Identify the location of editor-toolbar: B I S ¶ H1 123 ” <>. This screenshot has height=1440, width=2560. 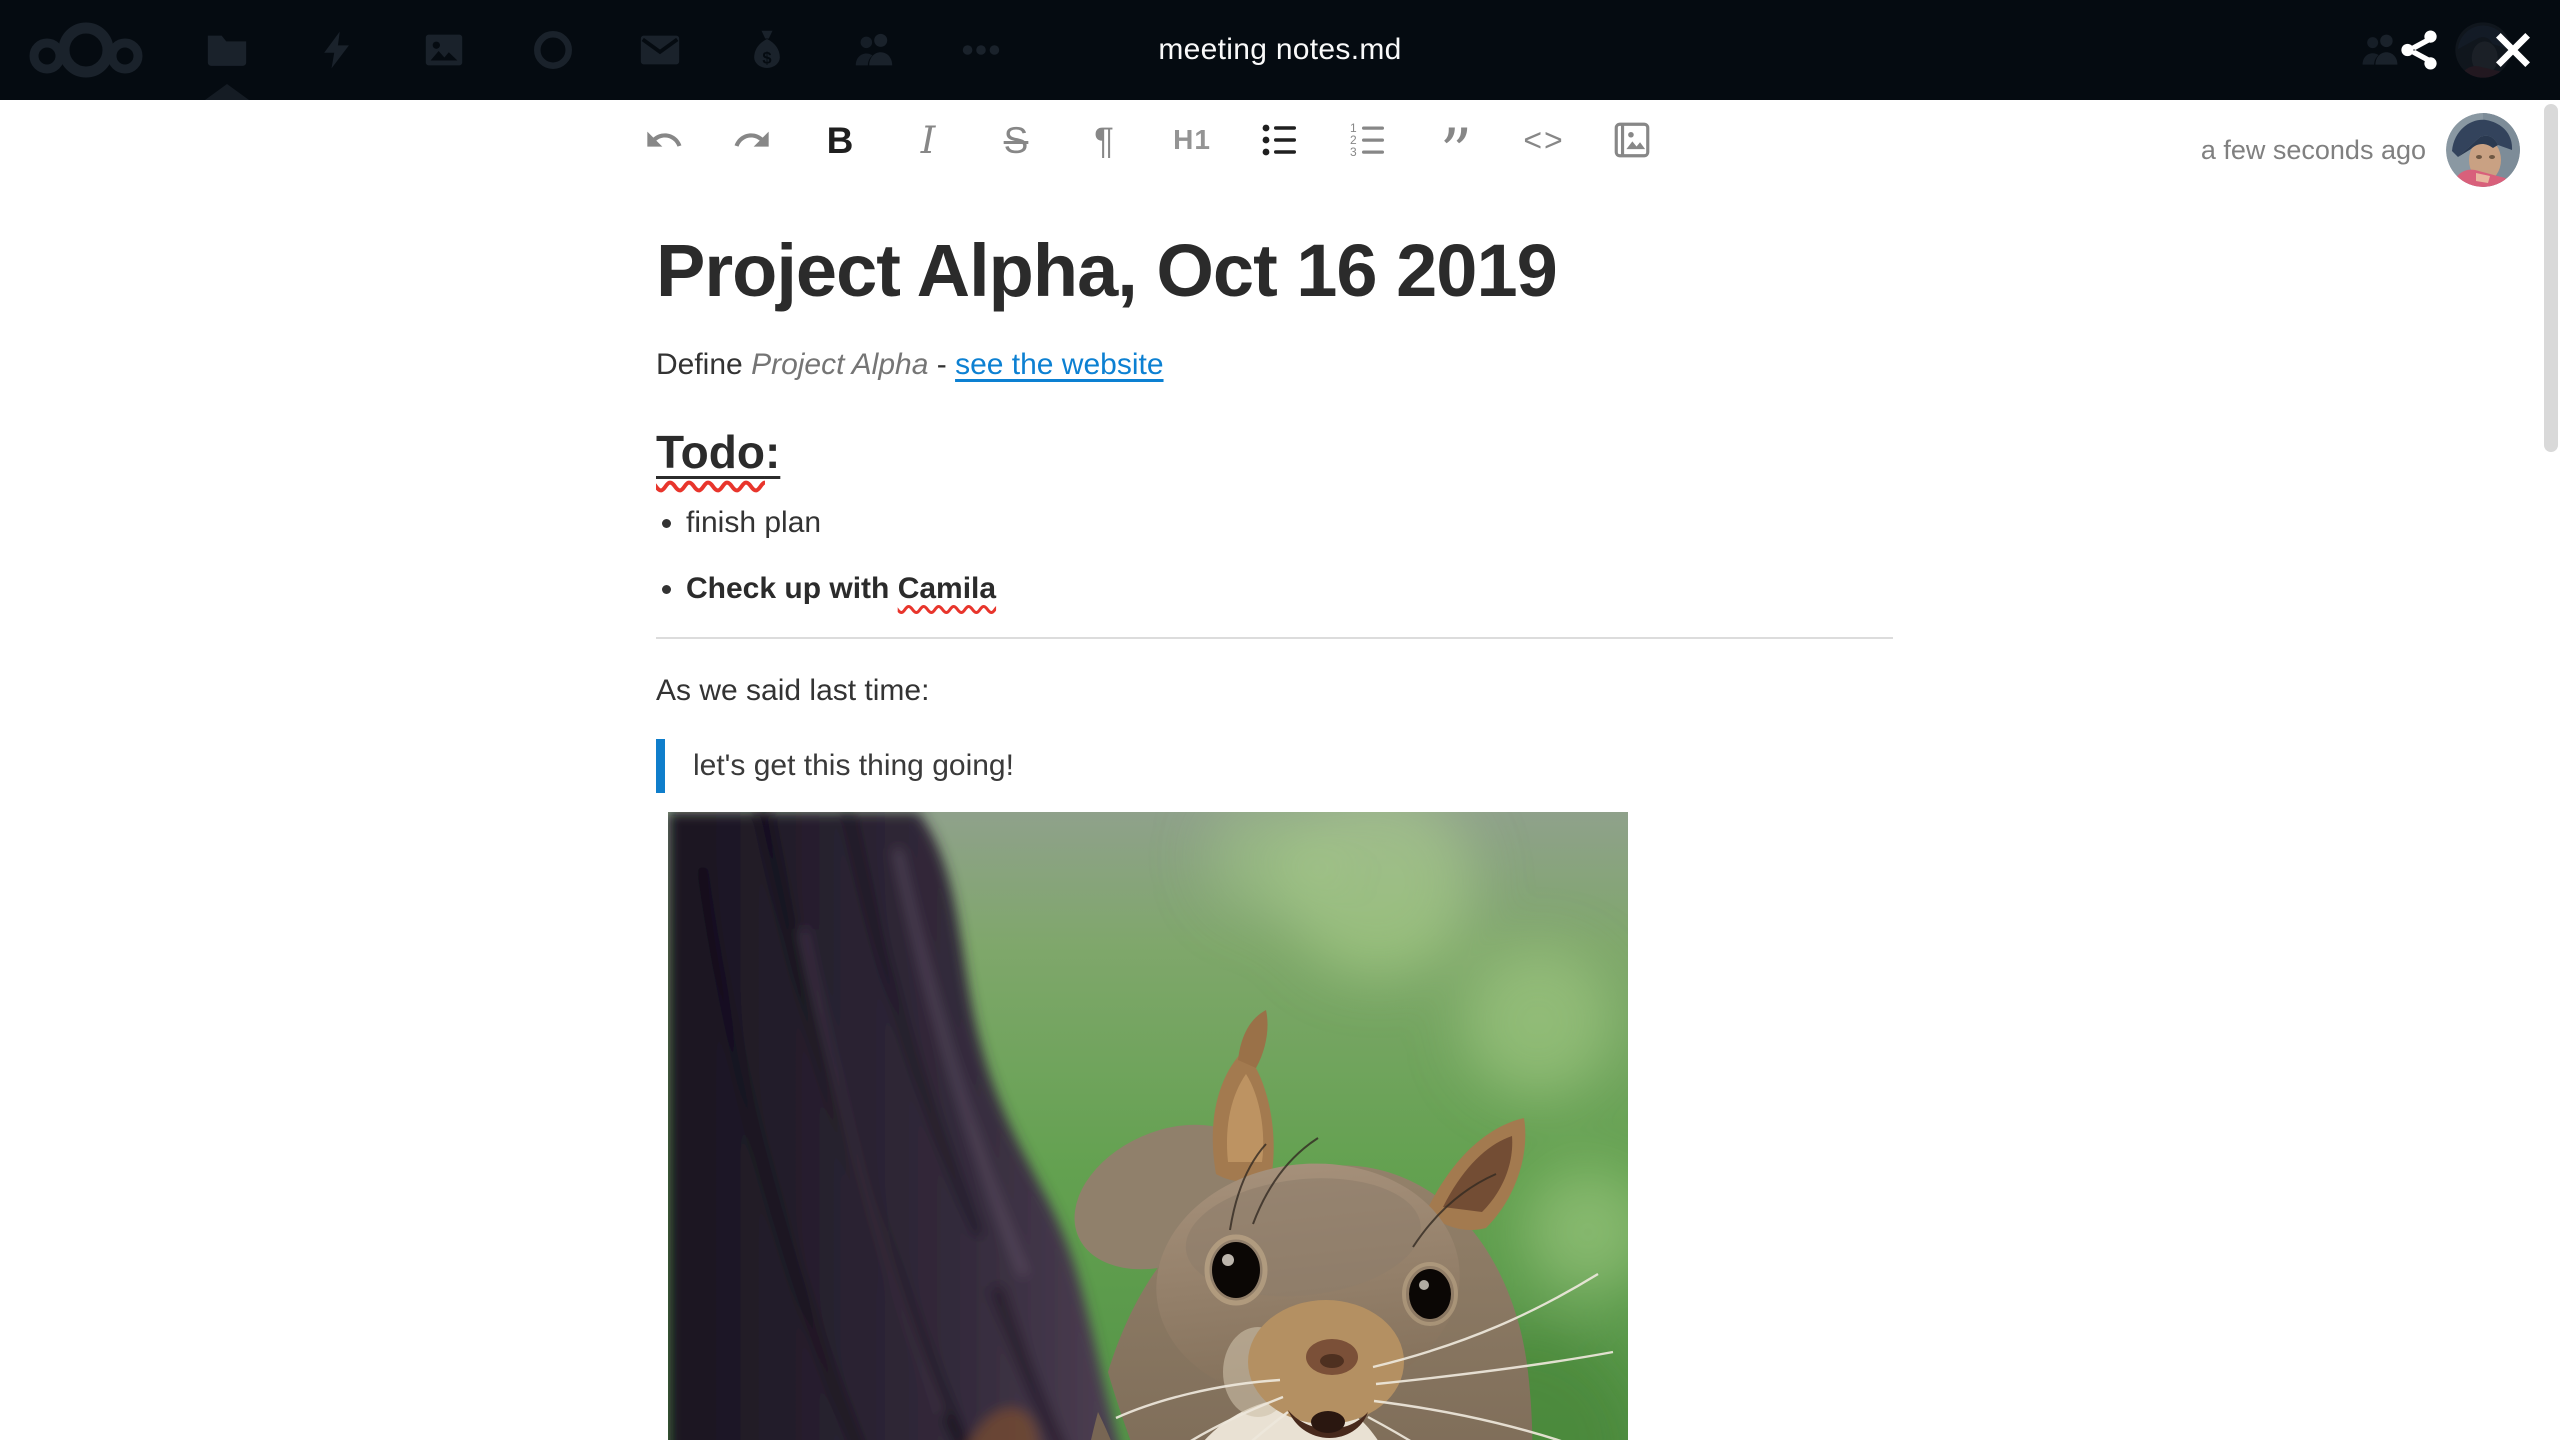
(1148, 149).